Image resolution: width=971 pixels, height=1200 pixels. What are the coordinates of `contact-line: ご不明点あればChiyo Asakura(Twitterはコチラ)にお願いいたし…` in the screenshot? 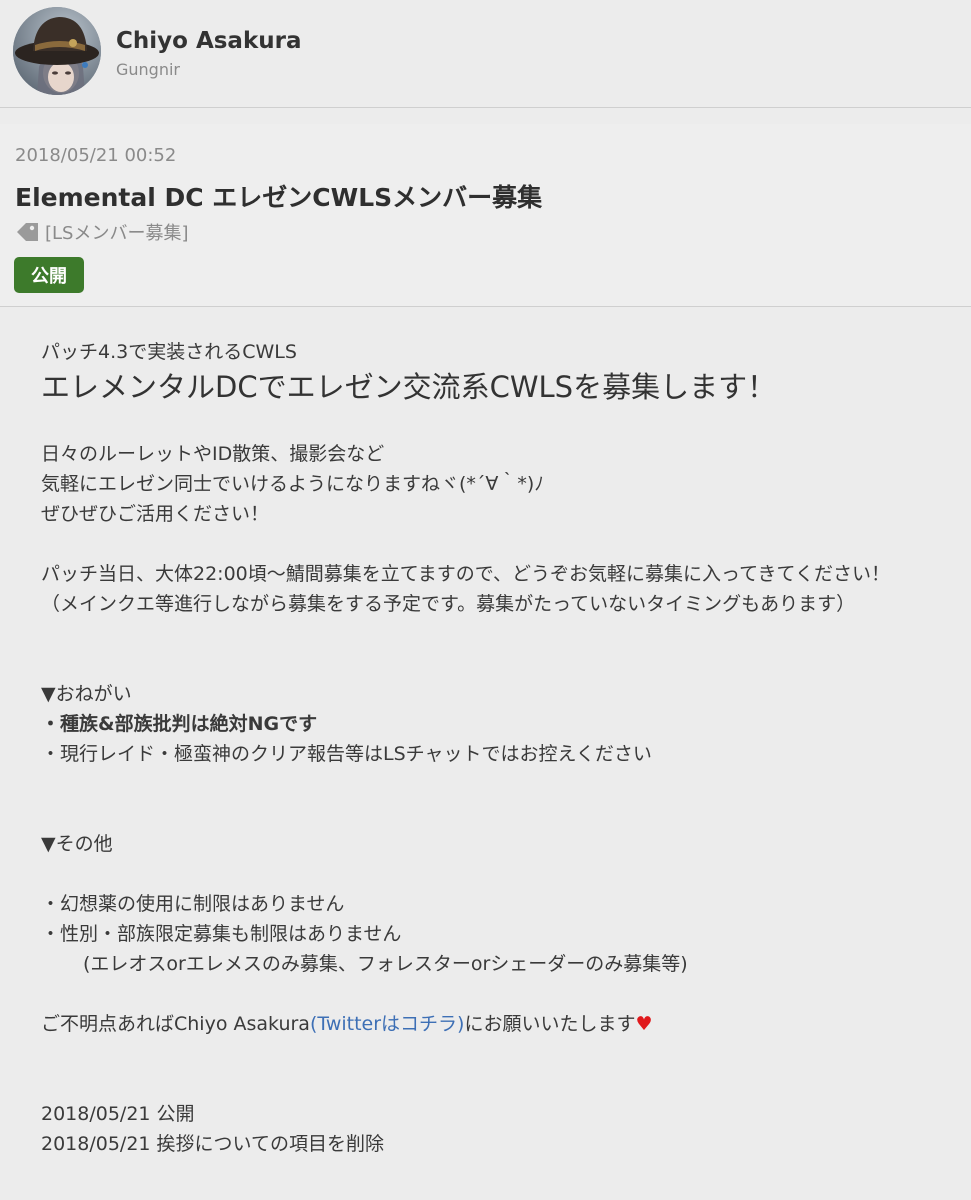 It's located at (503, 1024).